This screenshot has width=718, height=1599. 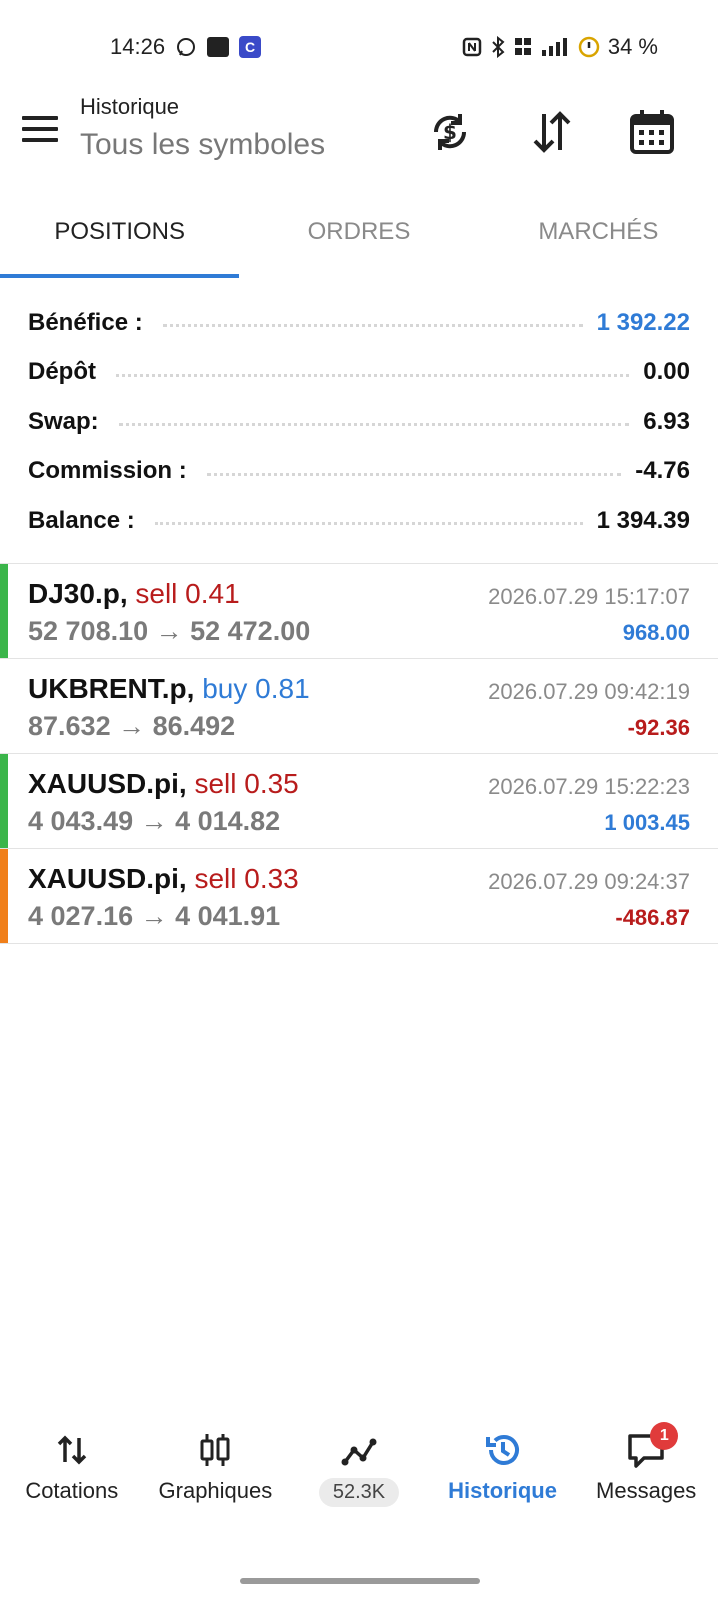 What do you see at coordinates (78, 593) in the screenshot?
I see `trade-symbol: DJ30.p,` at bounding box center [78, 593].